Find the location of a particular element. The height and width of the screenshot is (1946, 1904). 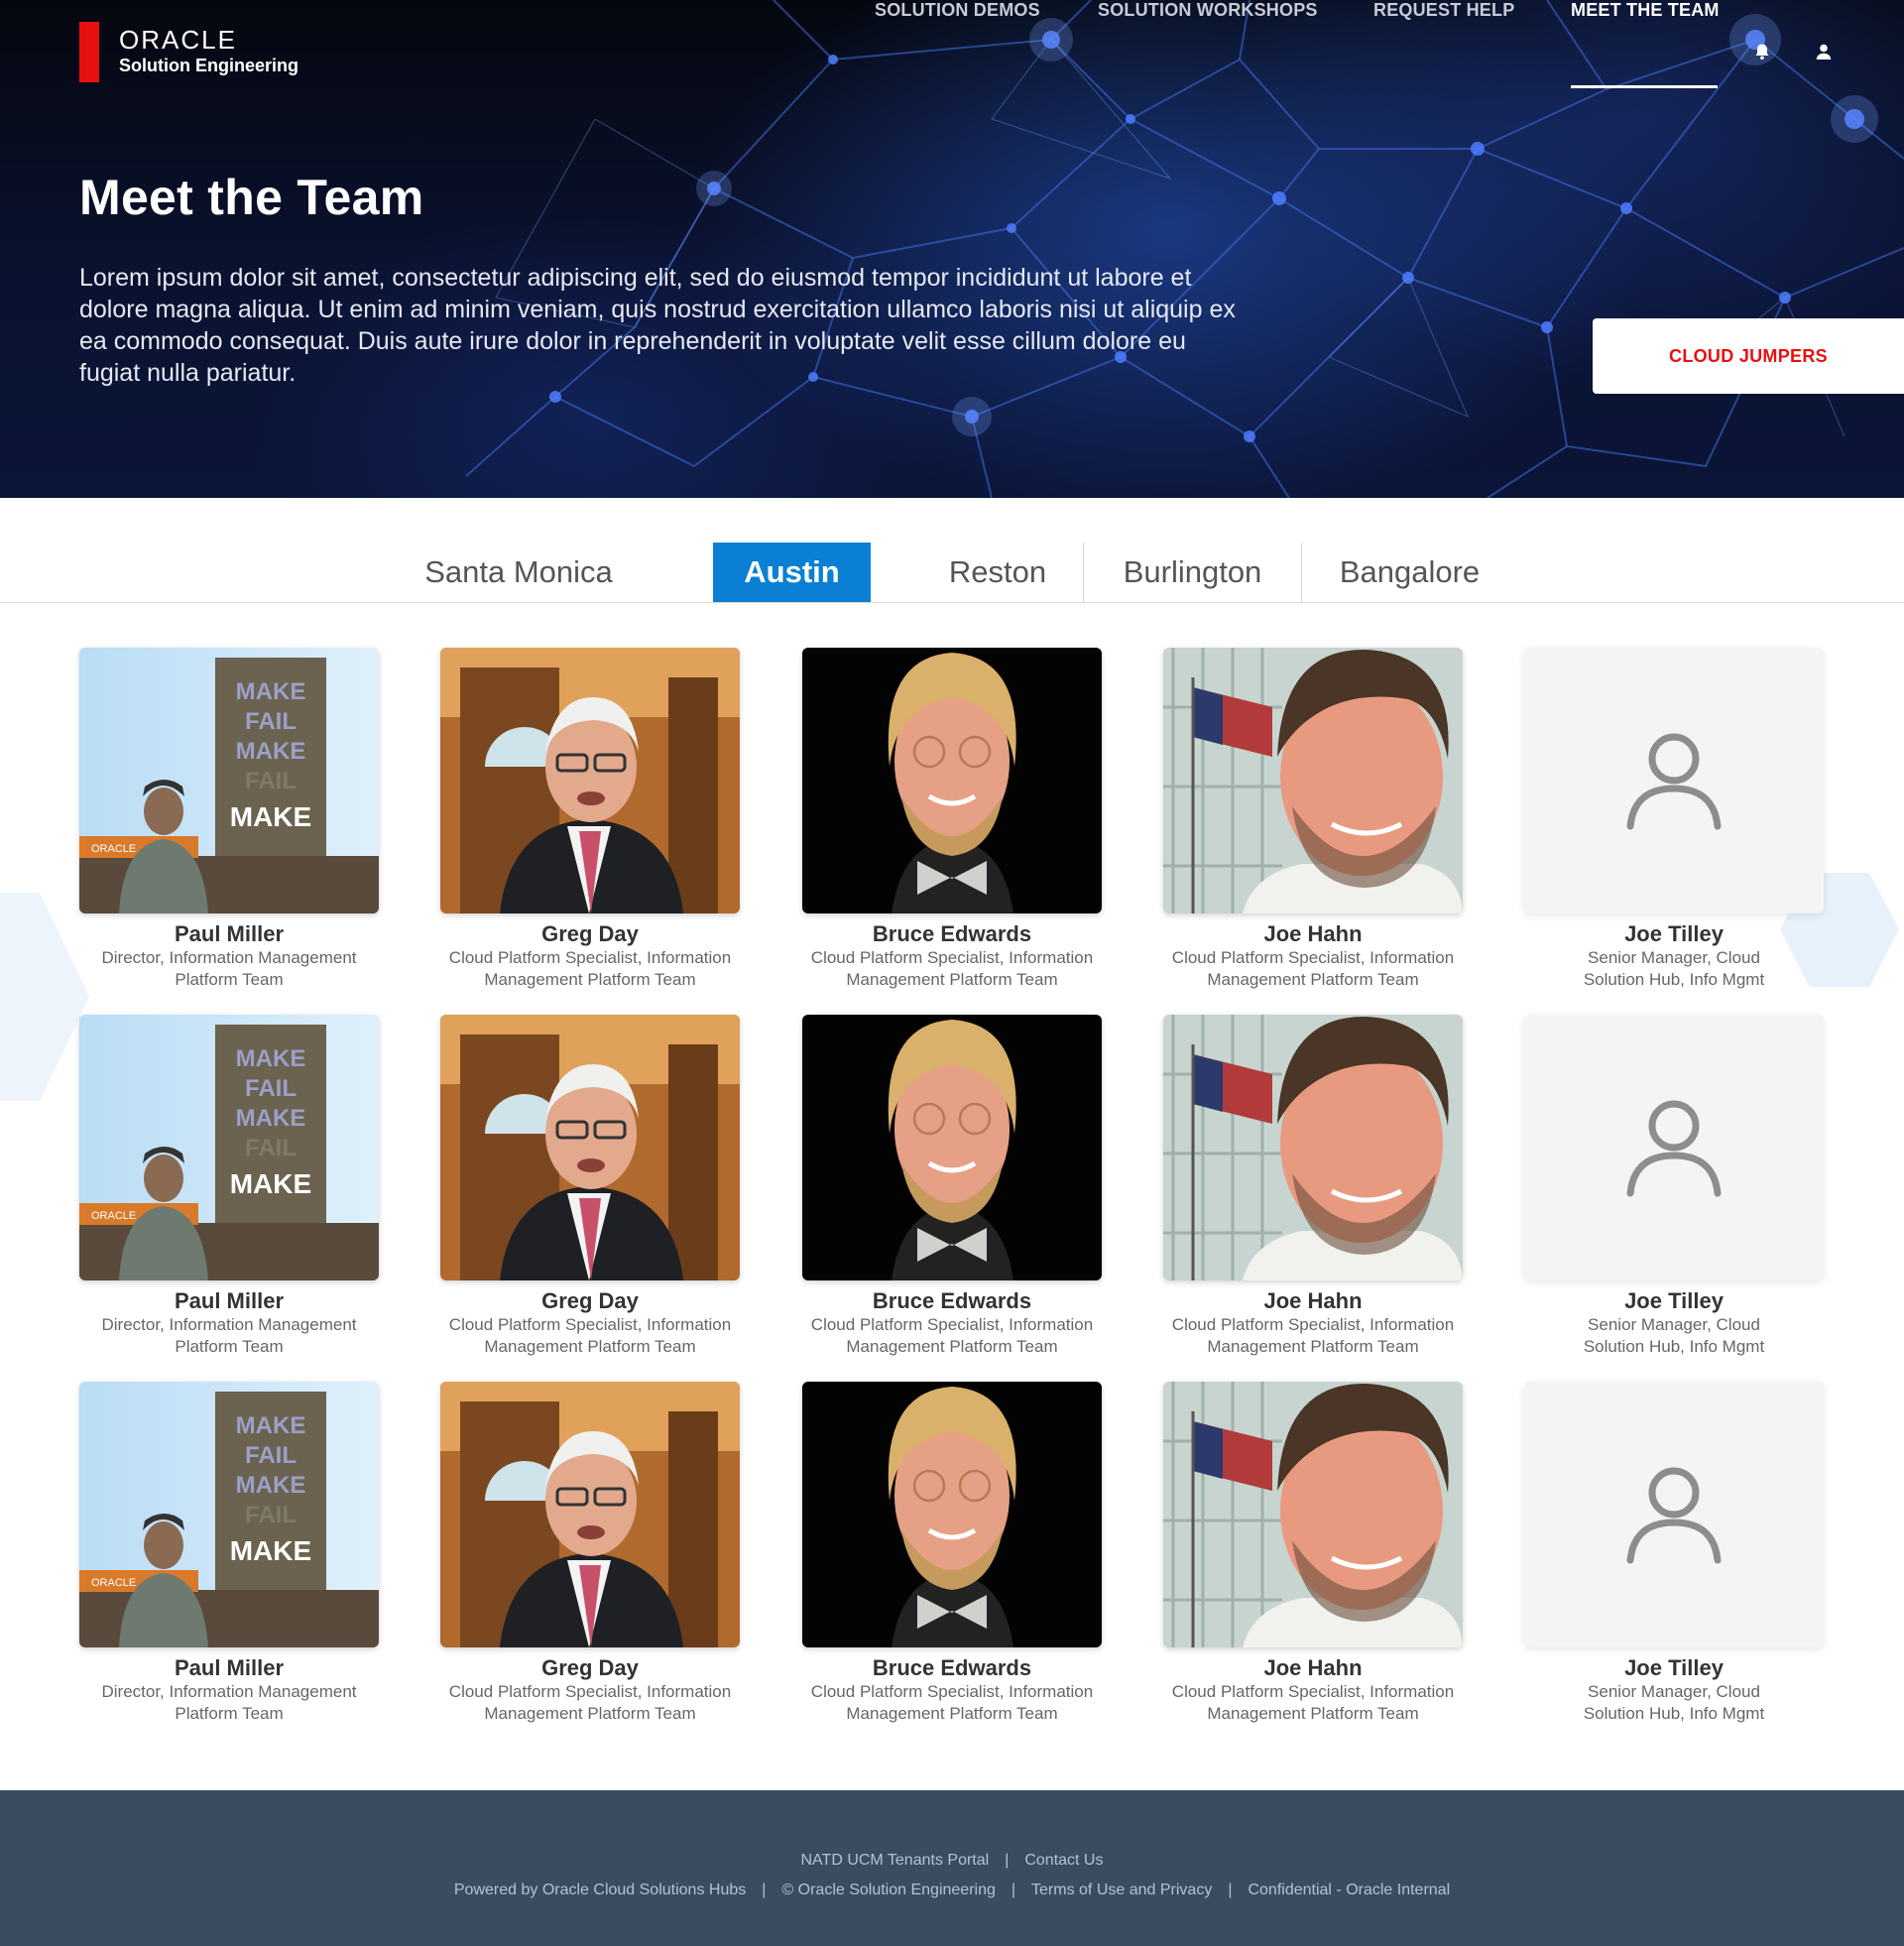

nav-solution-demos: SOLUTION DEMOS is located at coordinates (957, 10).